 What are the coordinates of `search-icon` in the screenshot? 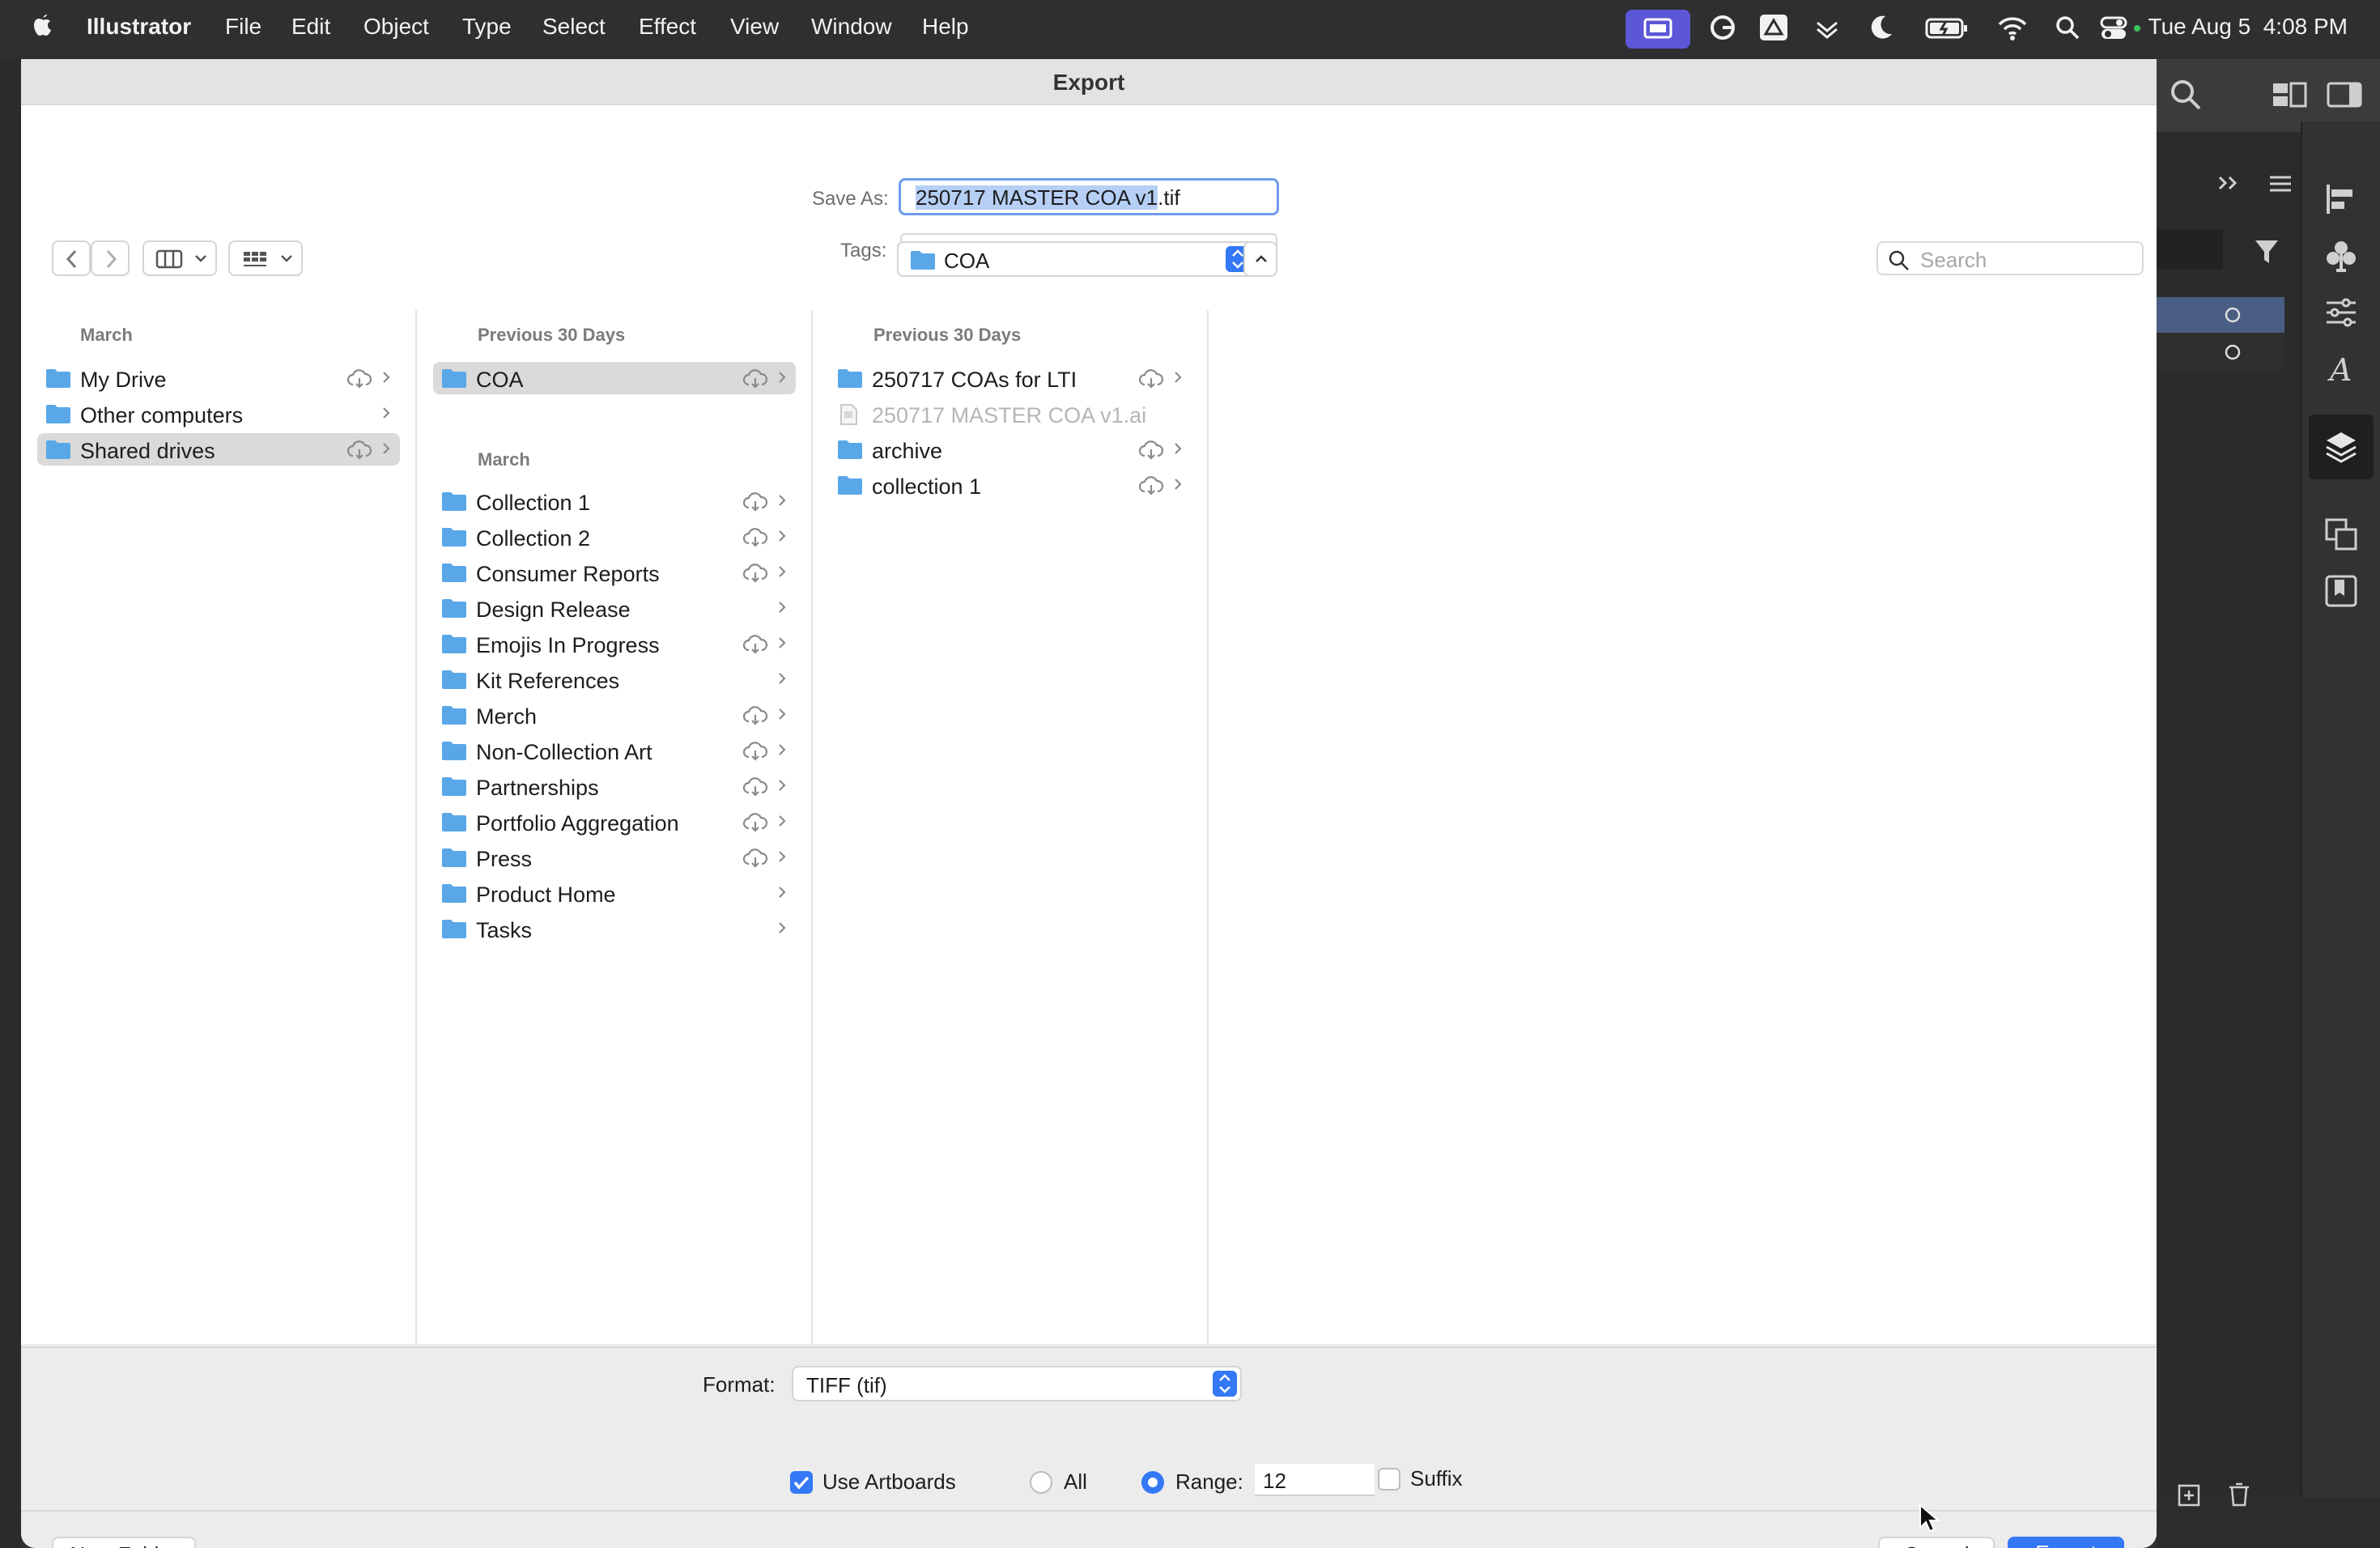 It's located at (2186, 95).